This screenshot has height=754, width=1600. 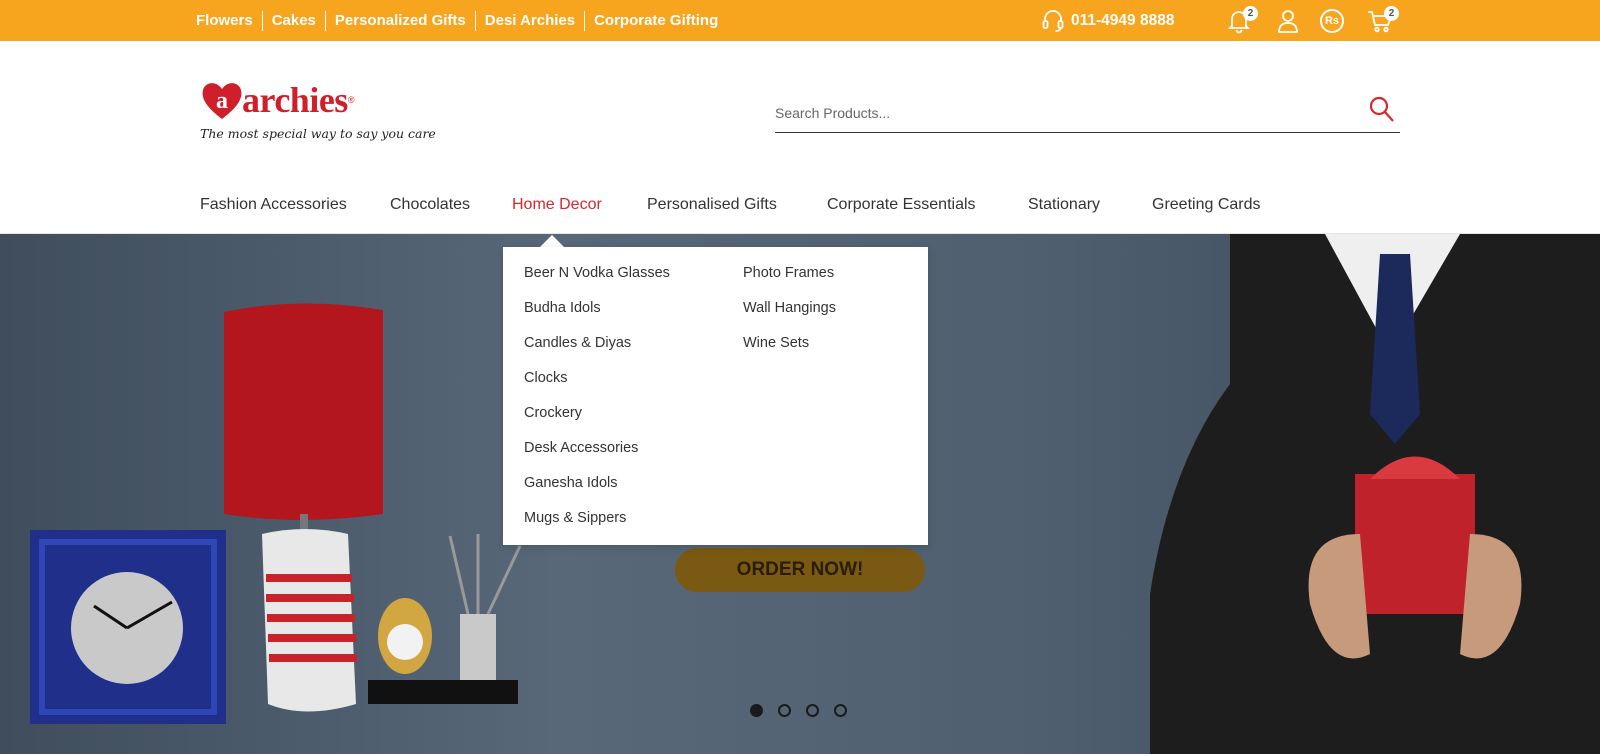 I want to click on dropdown-item-candles-diyas: Candles & Diyas, so click(x=597, y=348).